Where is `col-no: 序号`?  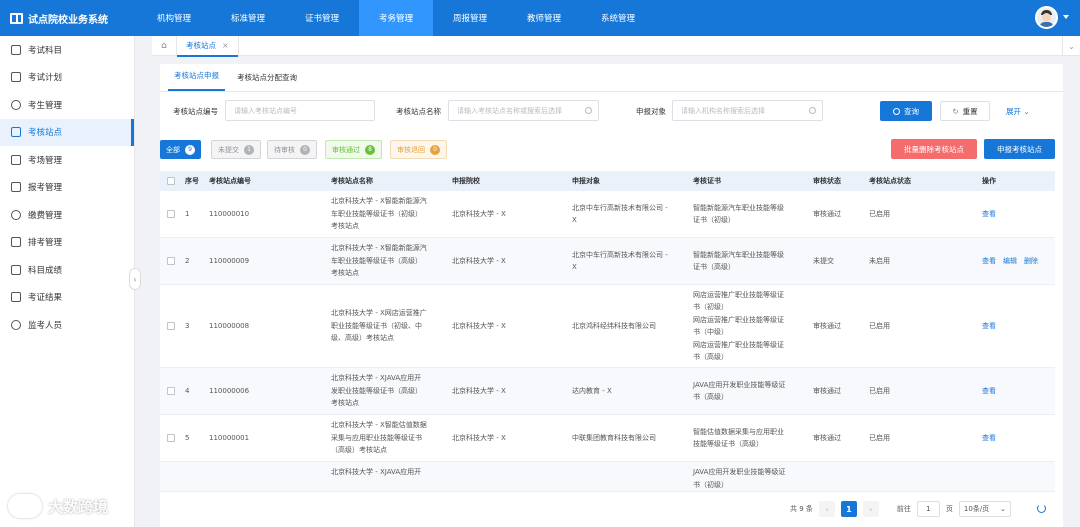
col-no: 序号 is located at coordinates (192, 180).